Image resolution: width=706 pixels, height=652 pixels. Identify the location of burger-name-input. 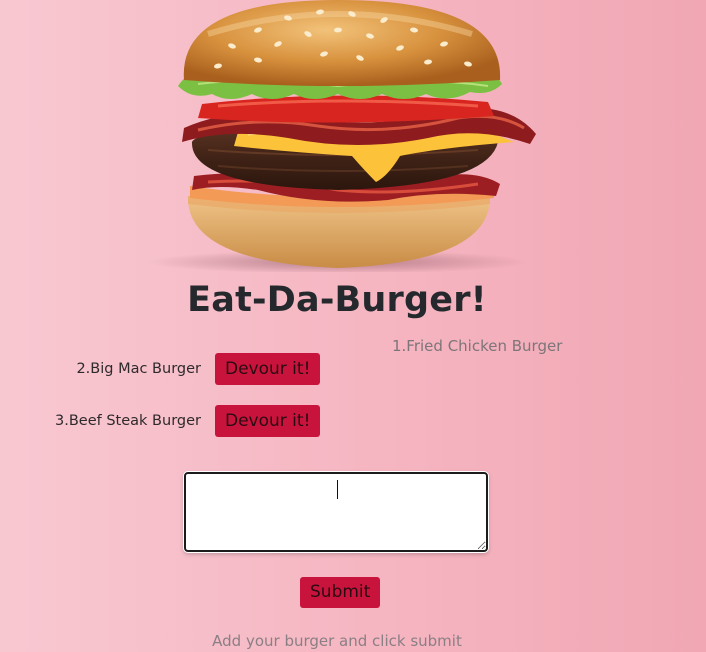
(336, 512).